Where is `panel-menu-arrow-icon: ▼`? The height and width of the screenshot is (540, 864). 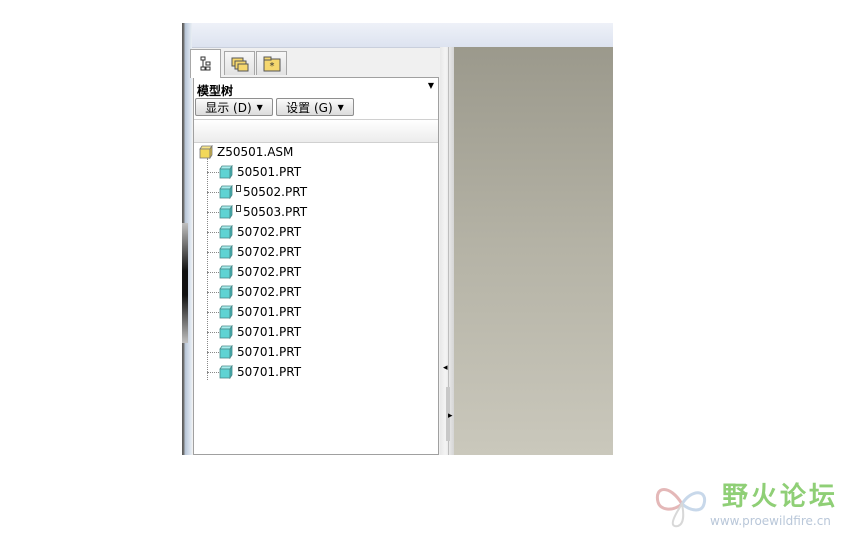
panel-menu-arrow-icon: ▼ is located at coordinates (431, 85).